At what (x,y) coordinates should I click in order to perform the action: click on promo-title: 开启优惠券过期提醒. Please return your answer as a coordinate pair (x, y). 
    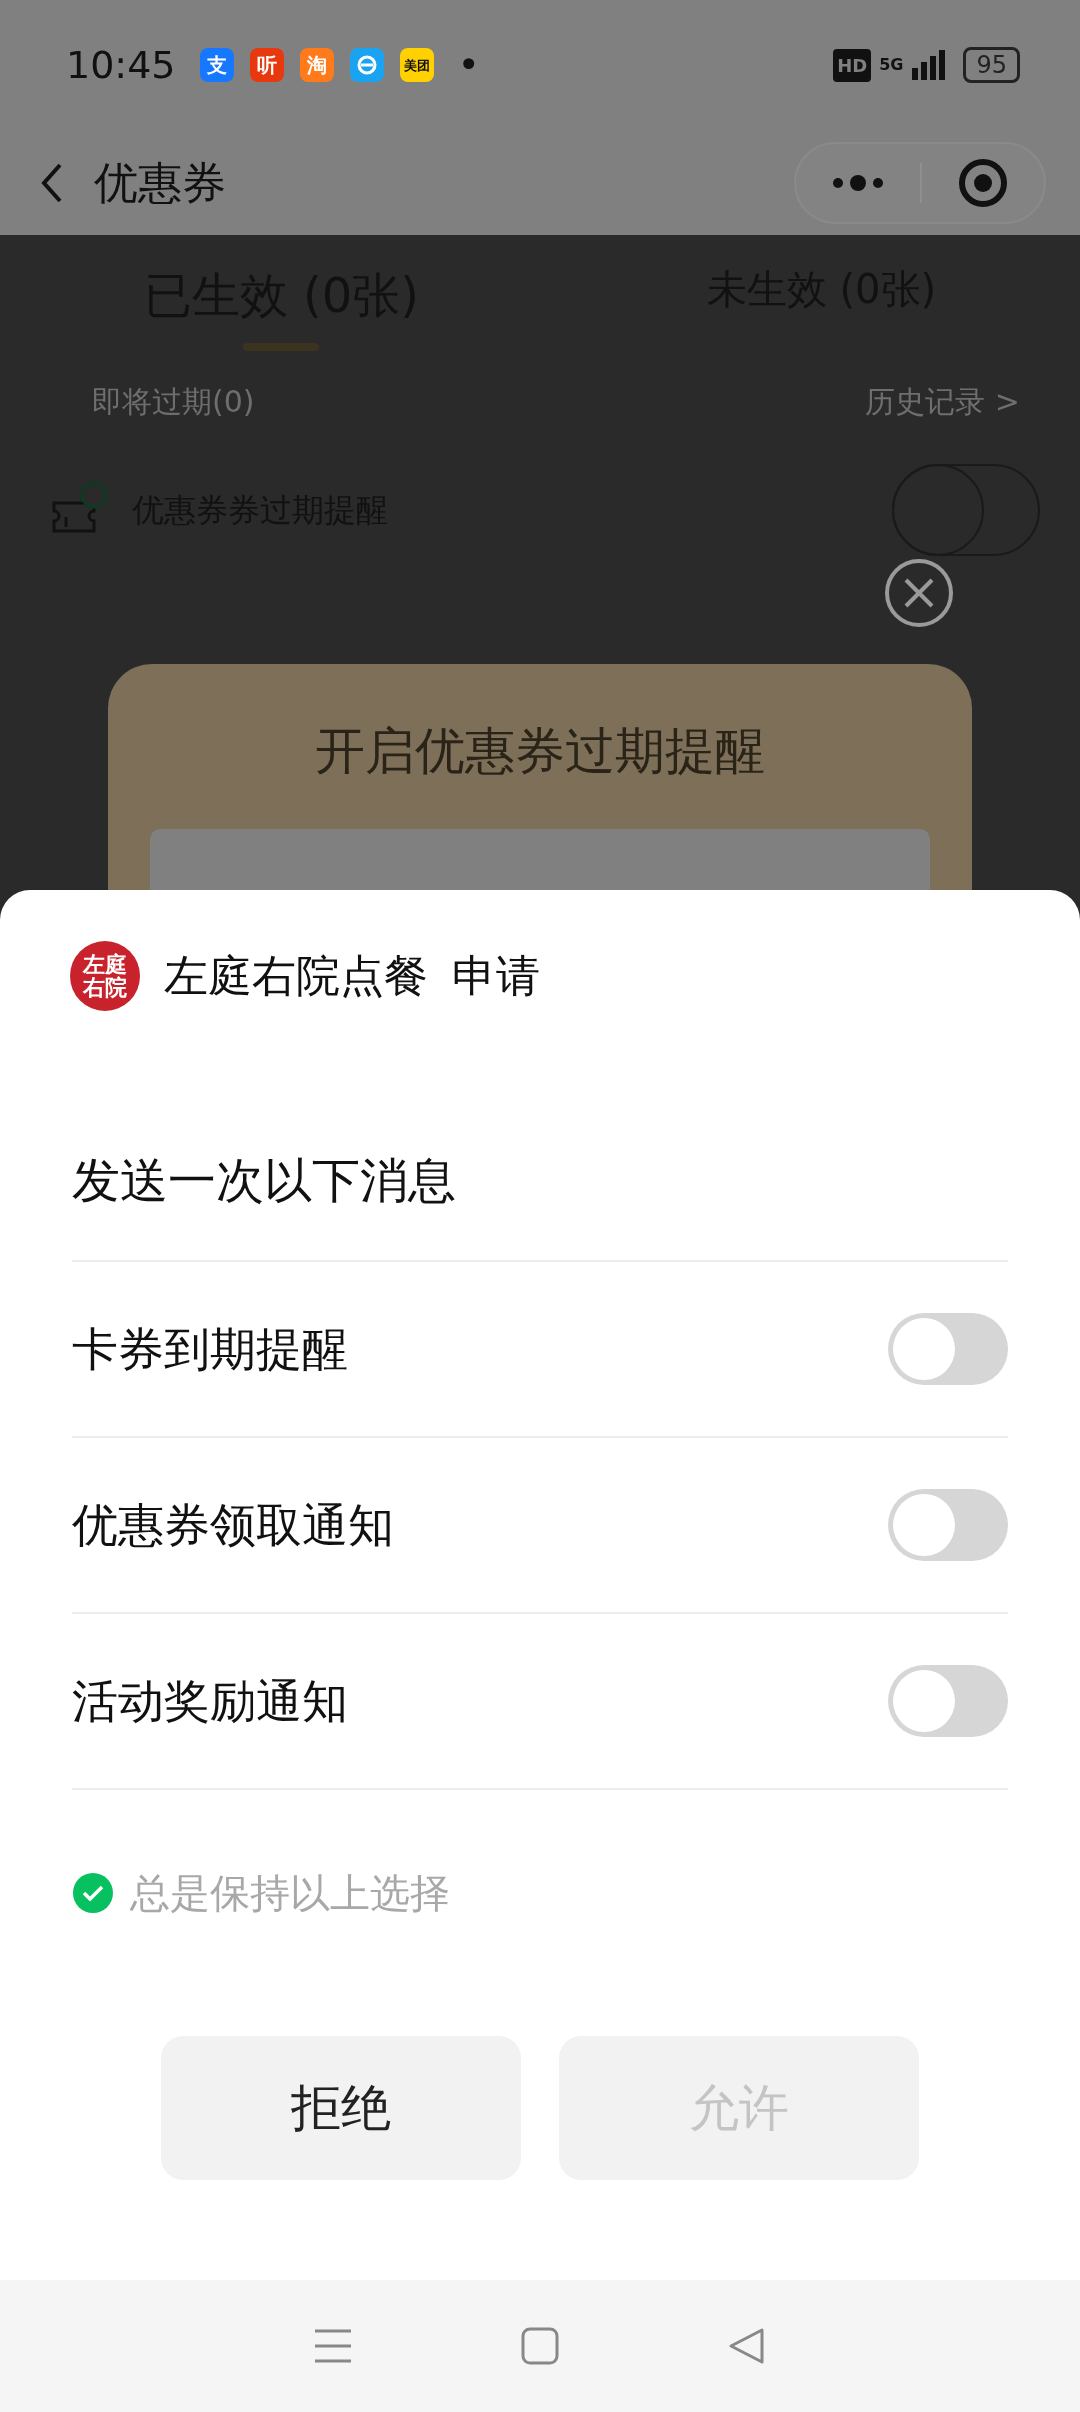
    Looking at the image, I should click on (540, 751).